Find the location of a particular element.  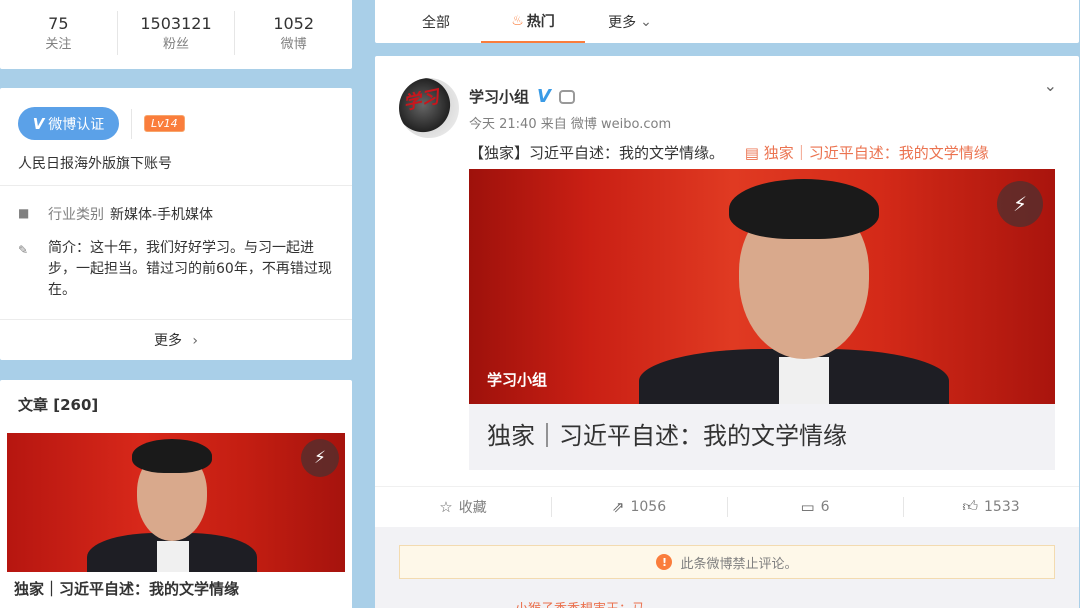

repost-icon: ⇗ is located at coordinates (618, 506).